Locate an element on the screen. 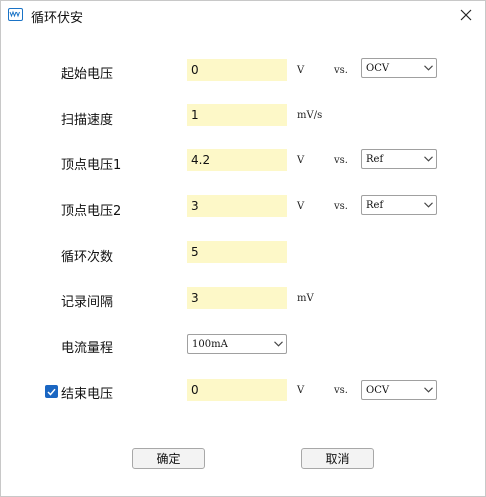 The image size is (486, 497). ok-button: 确定 is located at coordinates (168, 458).